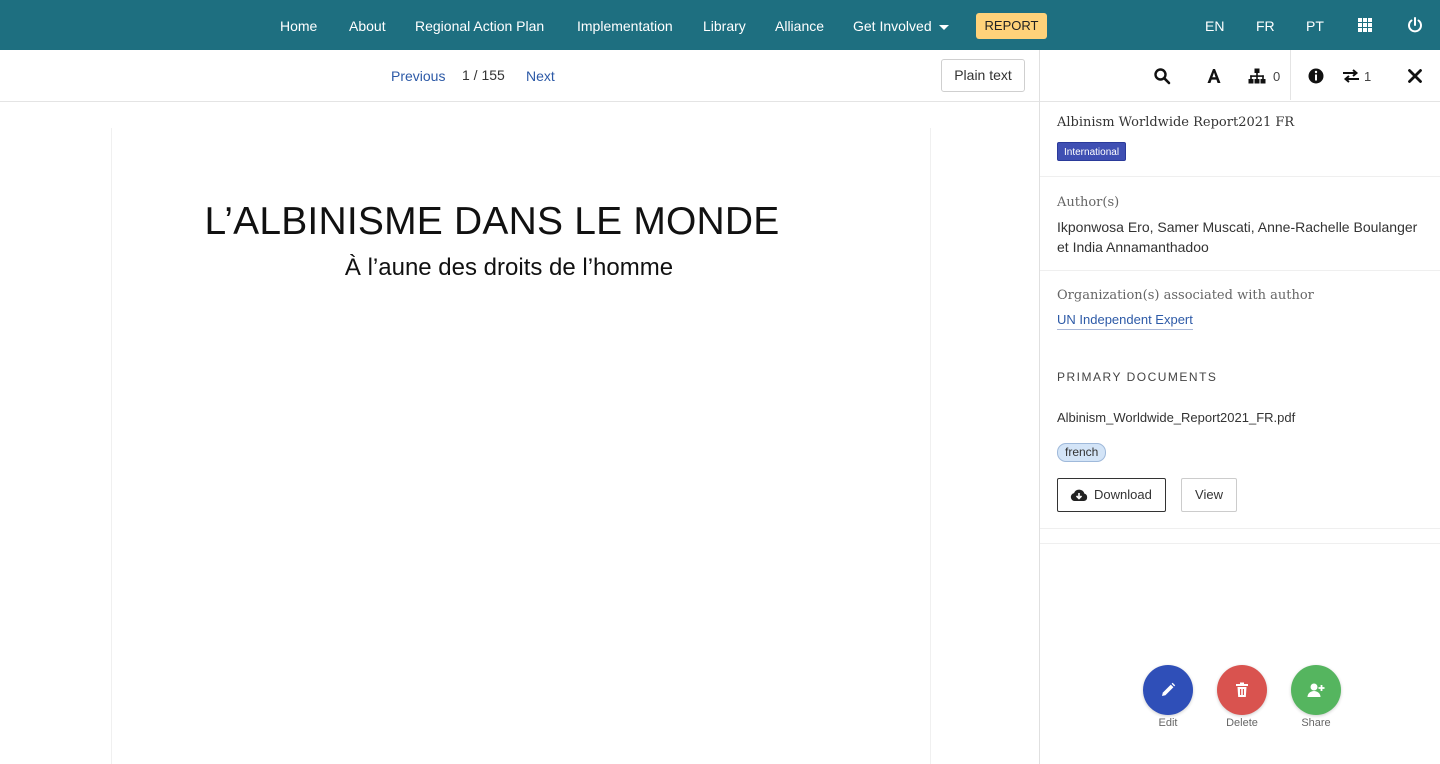  Describe the element at coordinates (1315, 25) in the screenshot. I see `lang-pt: PT` at that location.